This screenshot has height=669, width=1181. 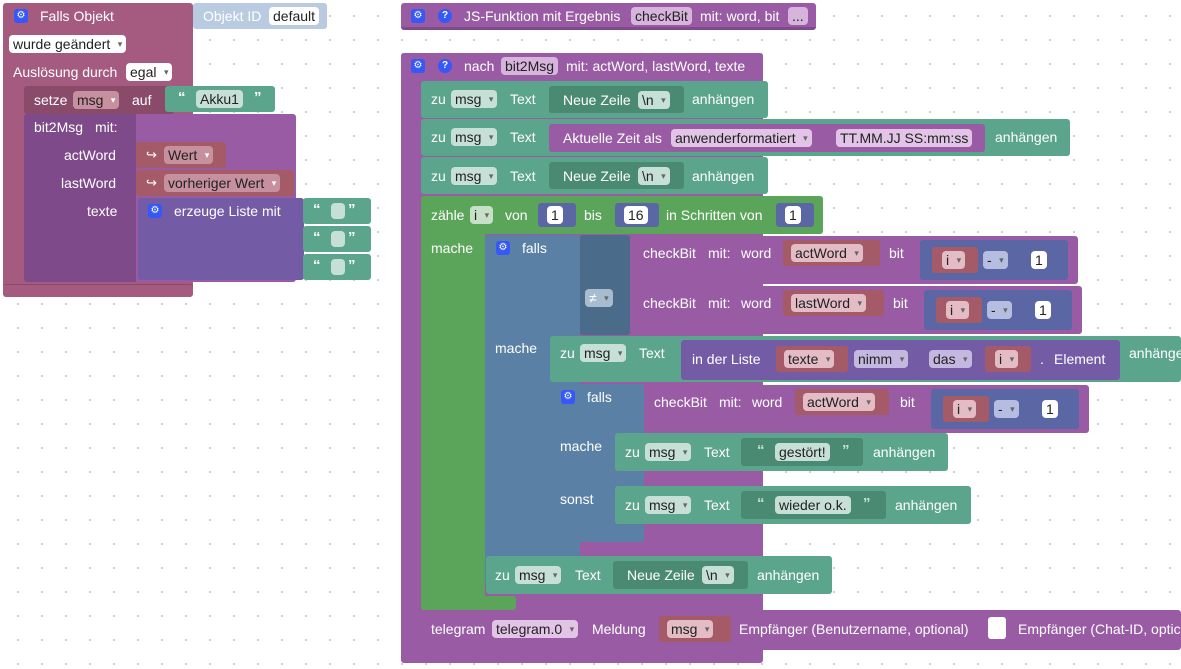 I want to click on to-field: 16, so click(x=636, y=215).